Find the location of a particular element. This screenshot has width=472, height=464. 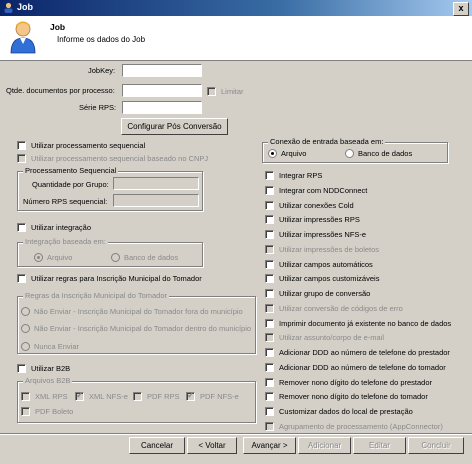

close-button: x is located at coordinates (461, 9).